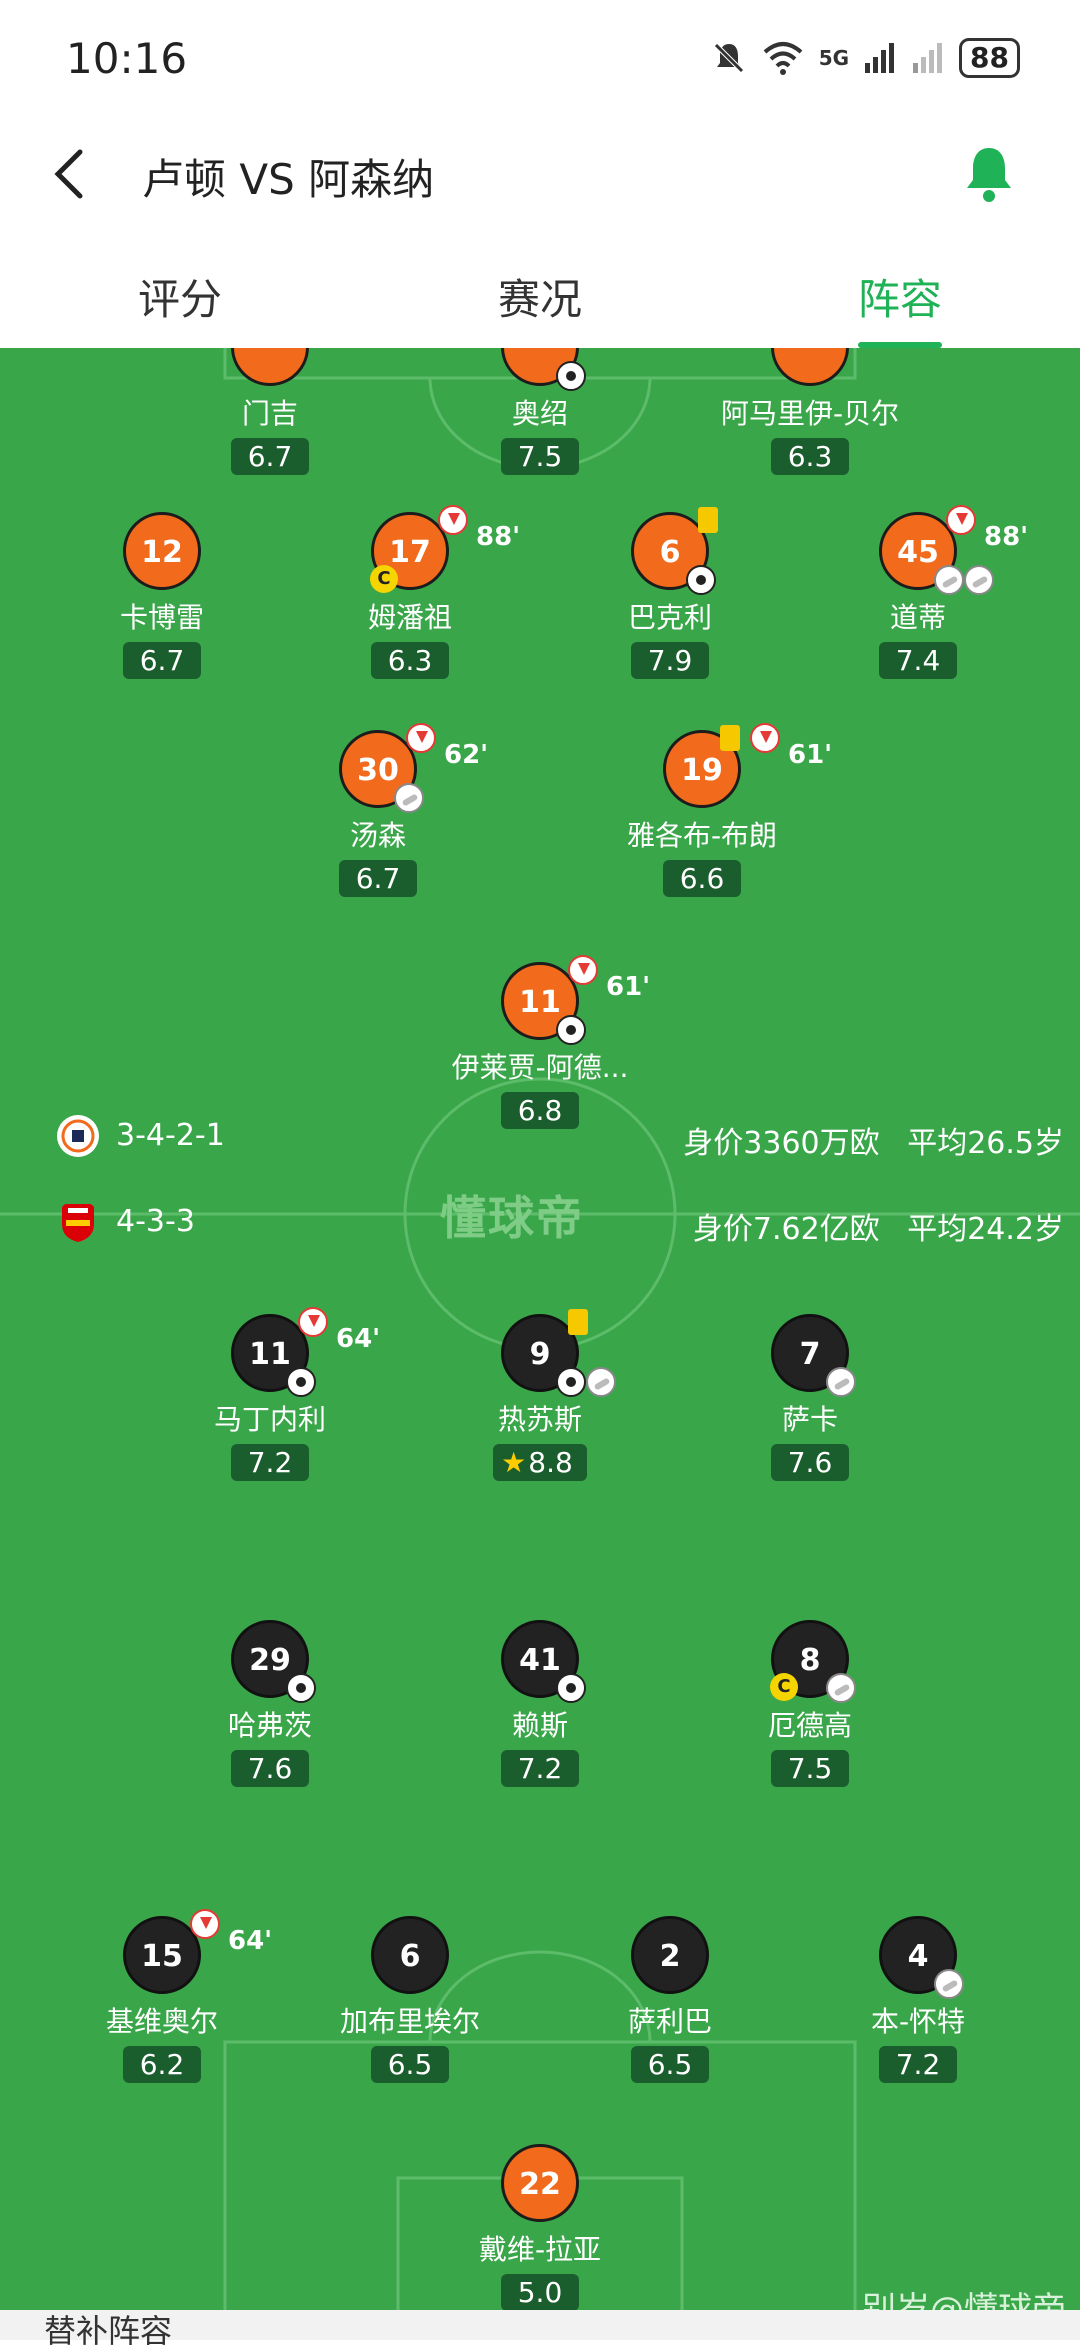  What do you see at coordinates (707, 810) in the screenshot?
I see `home-player: 19 61' 雅各布-布朗 6.6` at bounding box center [707, 810].